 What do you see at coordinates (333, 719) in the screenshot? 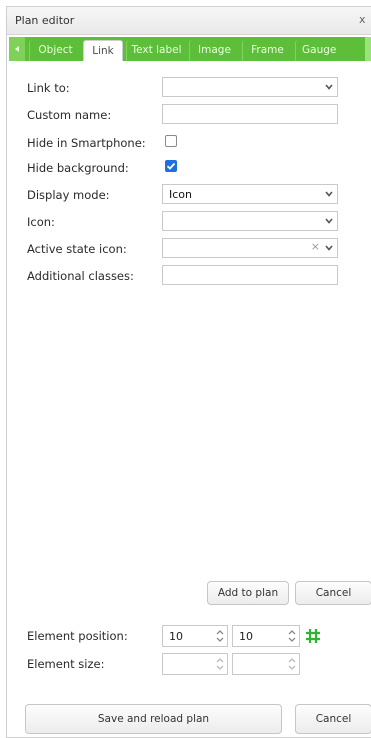
I see `footer-cancel-button: Cancel` at bounding box center [333, 719].